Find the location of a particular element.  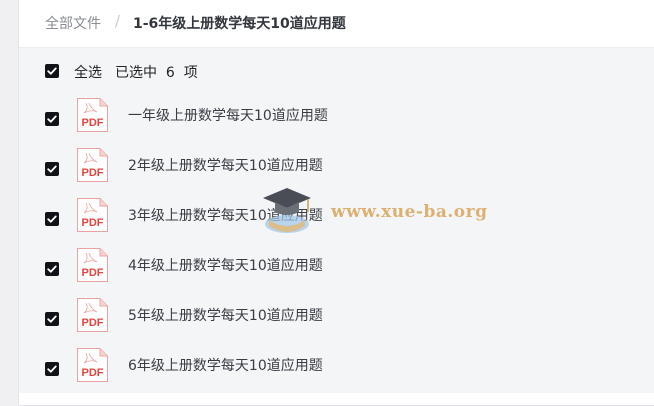

file-row: PDF 4年级上册数学每天10道应用题 is located at coordinates (336, 269).